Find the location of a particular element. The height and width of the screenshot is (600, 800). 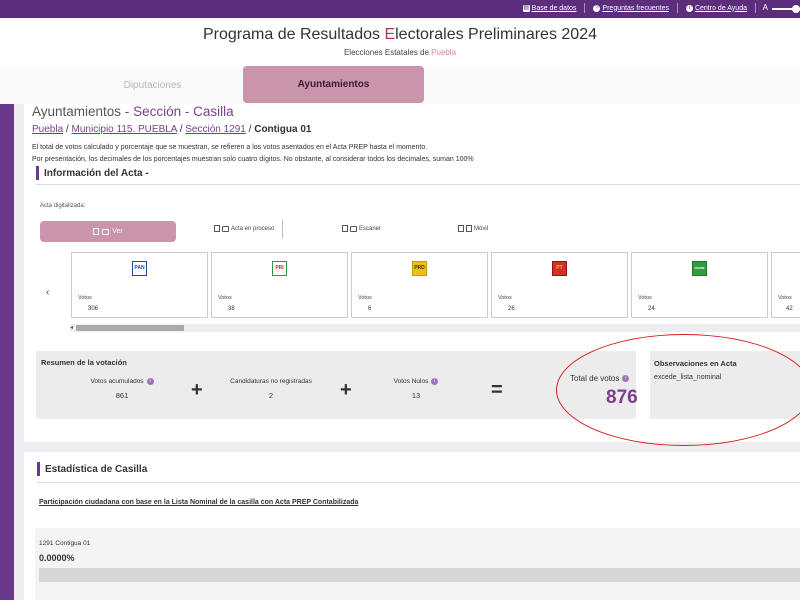

acta-digitalizada-label: Acta digitalizada: is located at coordinates (63, 206).